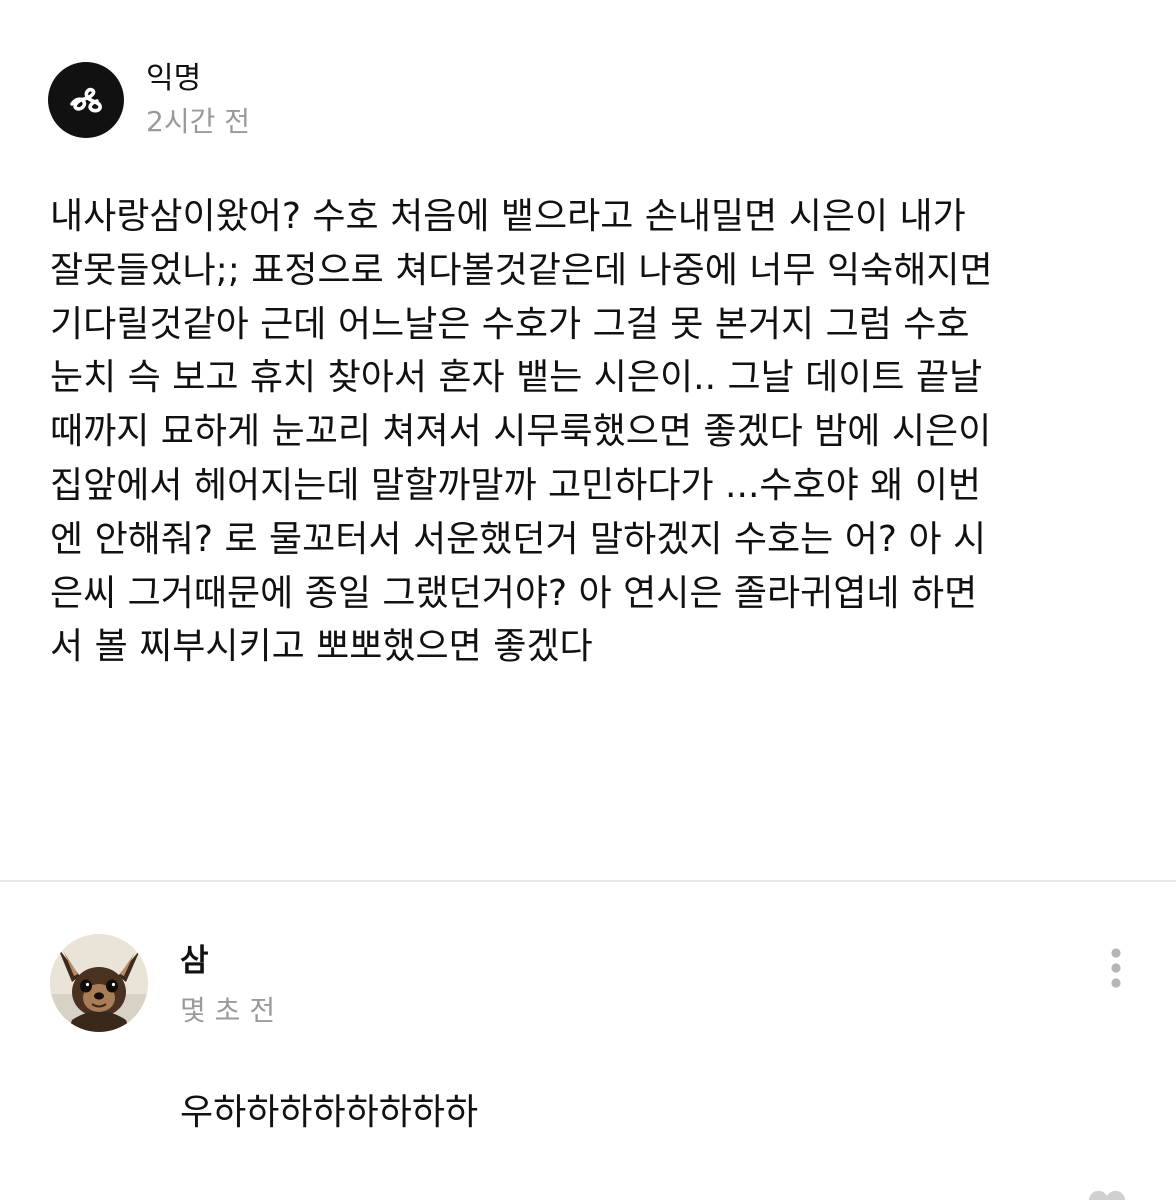  I want to click on comment-timestamp: 몇 초 전, so click(228, 1010).